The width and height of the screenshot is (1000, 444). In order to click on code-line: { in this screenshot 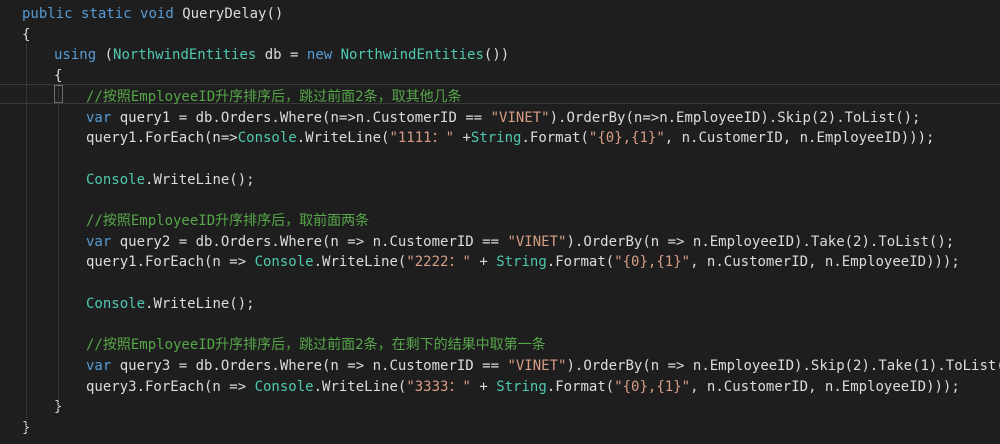, I will do `click(26, 35)`.